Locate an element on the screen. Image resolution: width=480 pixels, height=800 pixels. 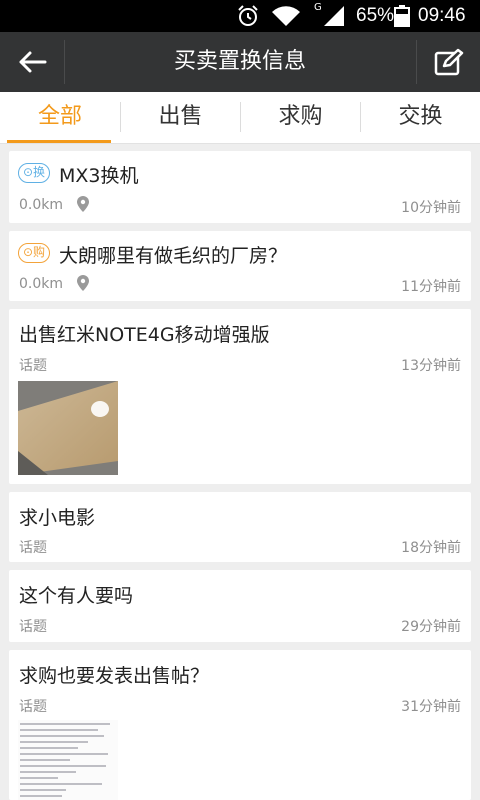
badge-label: 换 is located at coordinates (39, 172).